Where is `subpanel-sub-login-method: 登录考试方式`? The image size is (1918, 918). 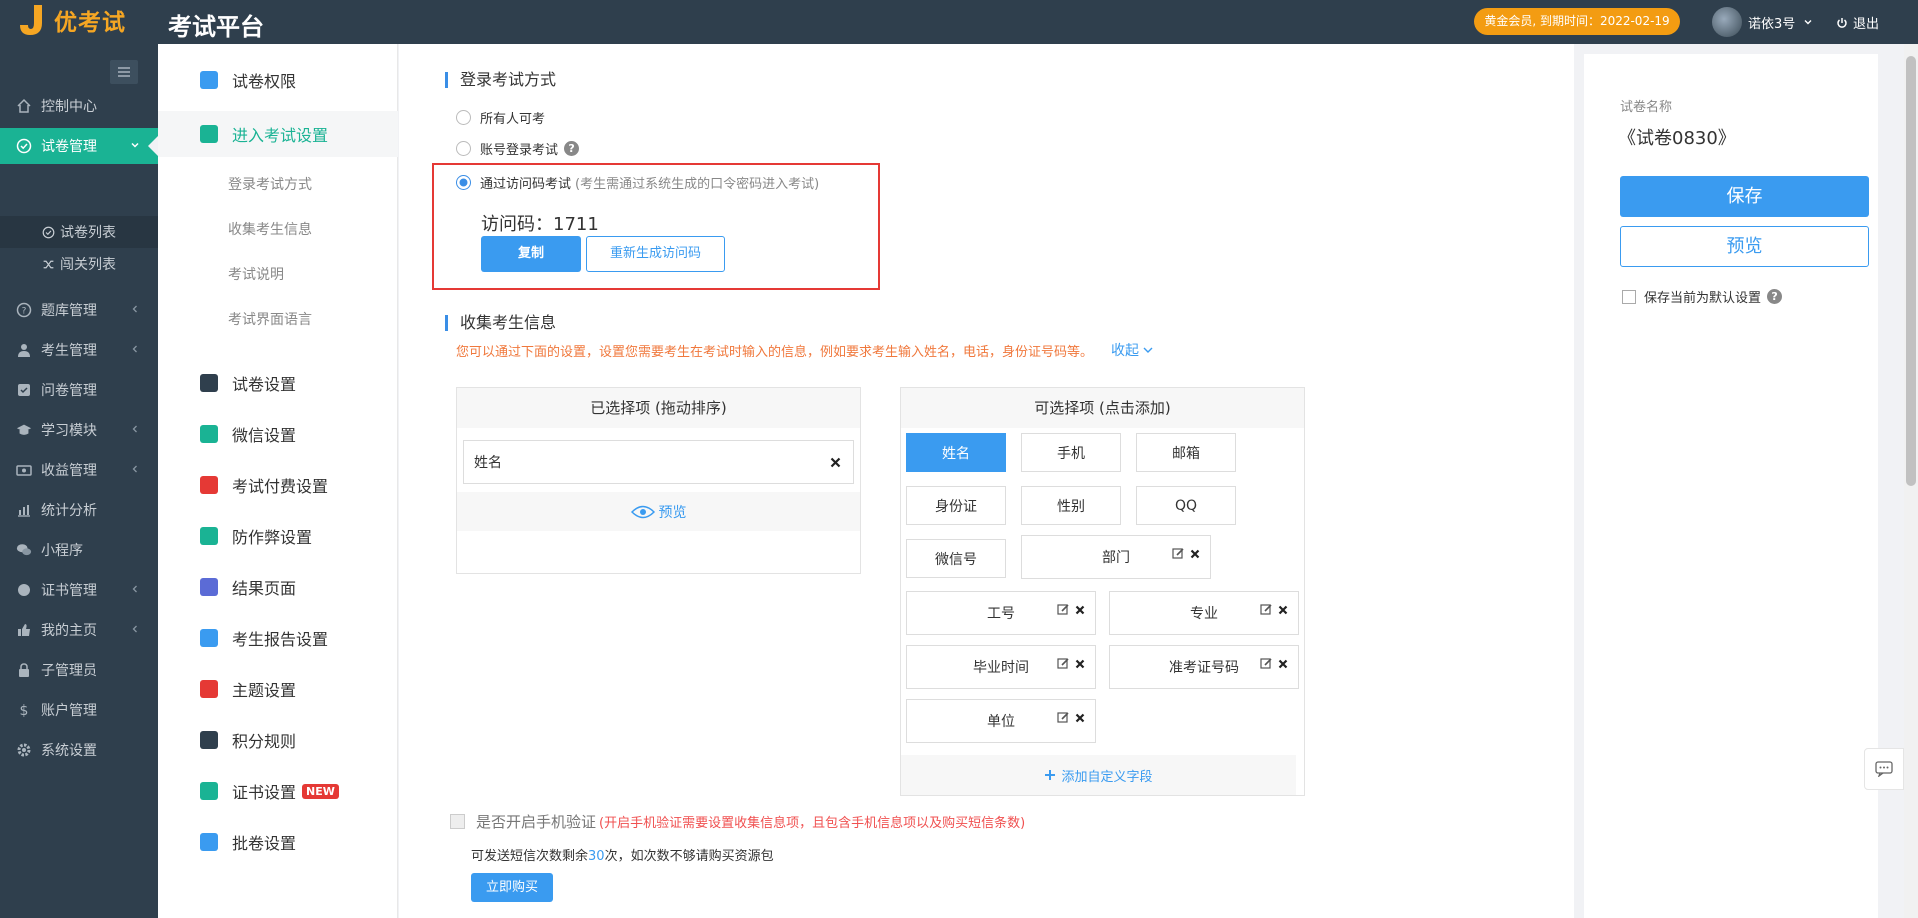 subpanel-sub-login-method: 登录考试方式 is located at coordinates (270, 184).